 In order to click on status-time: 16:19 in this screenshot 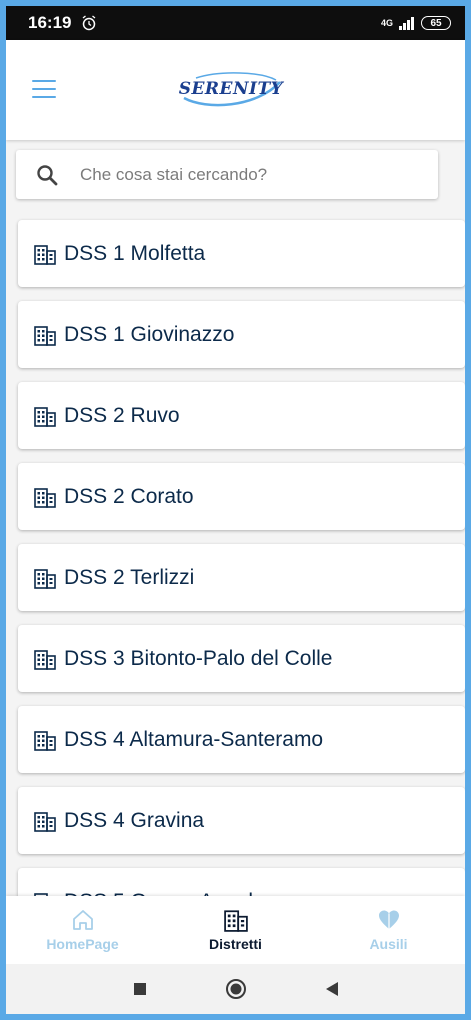, I will do `click(50, 22)`.